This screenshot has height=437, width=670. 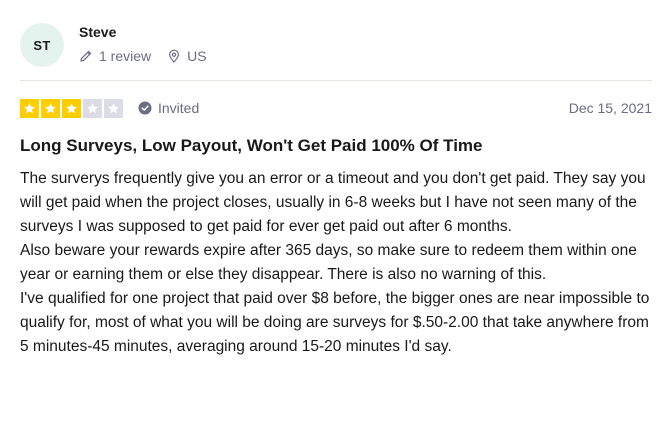 I want to click on avatar-initials: ST, so click(x=42, y=45).